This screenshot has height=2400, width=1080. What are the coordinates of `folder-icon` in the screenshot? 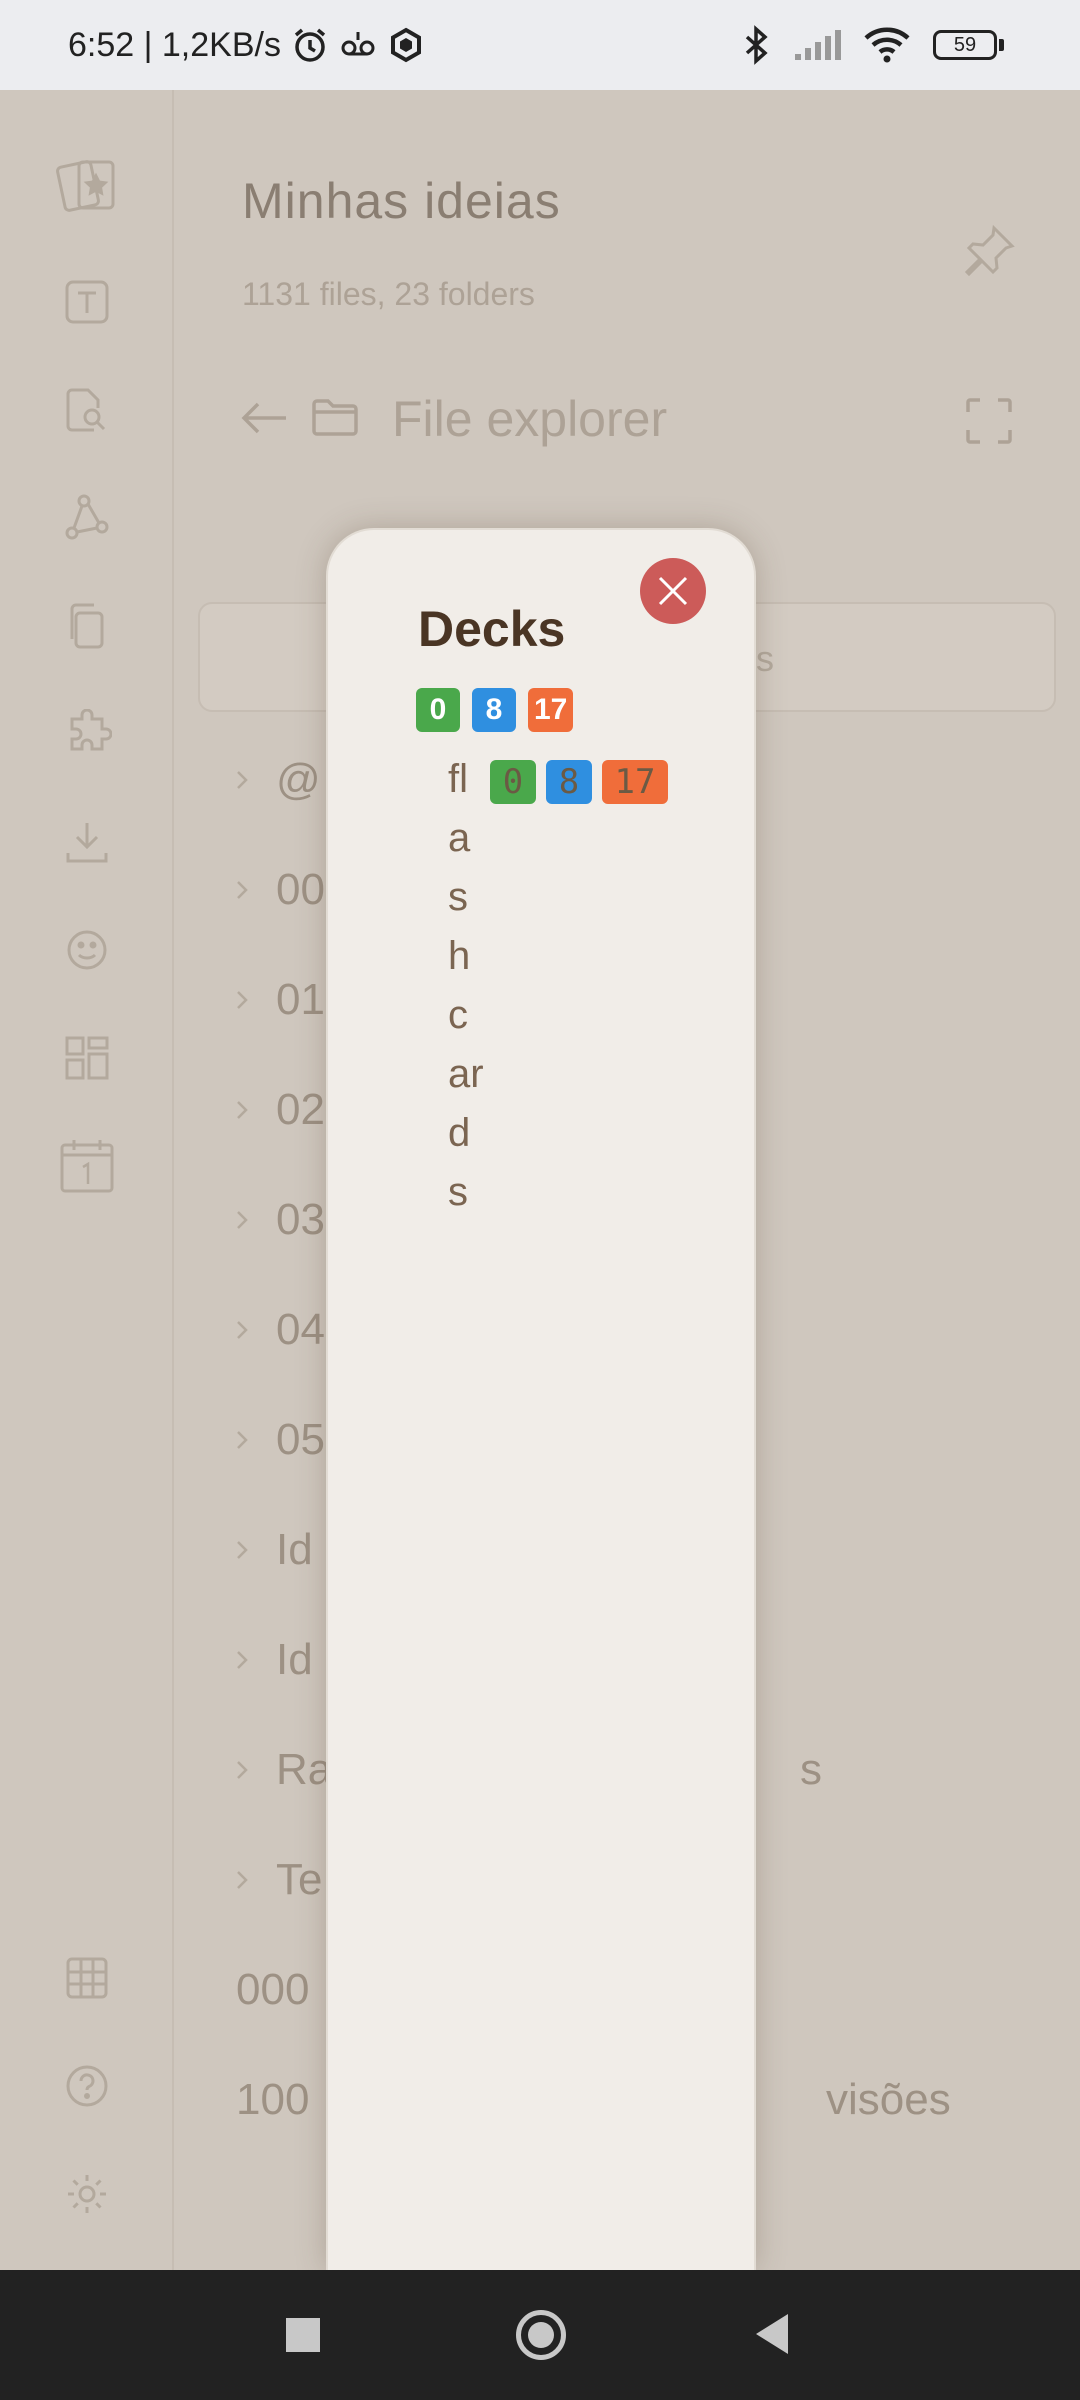 It's located at (335, 417).